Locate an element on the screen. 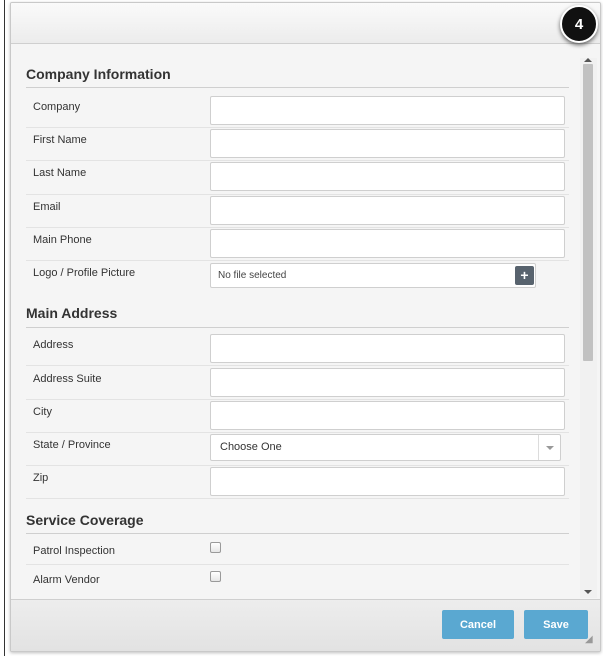  cancel-button: Cancel is located at coordinates (478, 624).